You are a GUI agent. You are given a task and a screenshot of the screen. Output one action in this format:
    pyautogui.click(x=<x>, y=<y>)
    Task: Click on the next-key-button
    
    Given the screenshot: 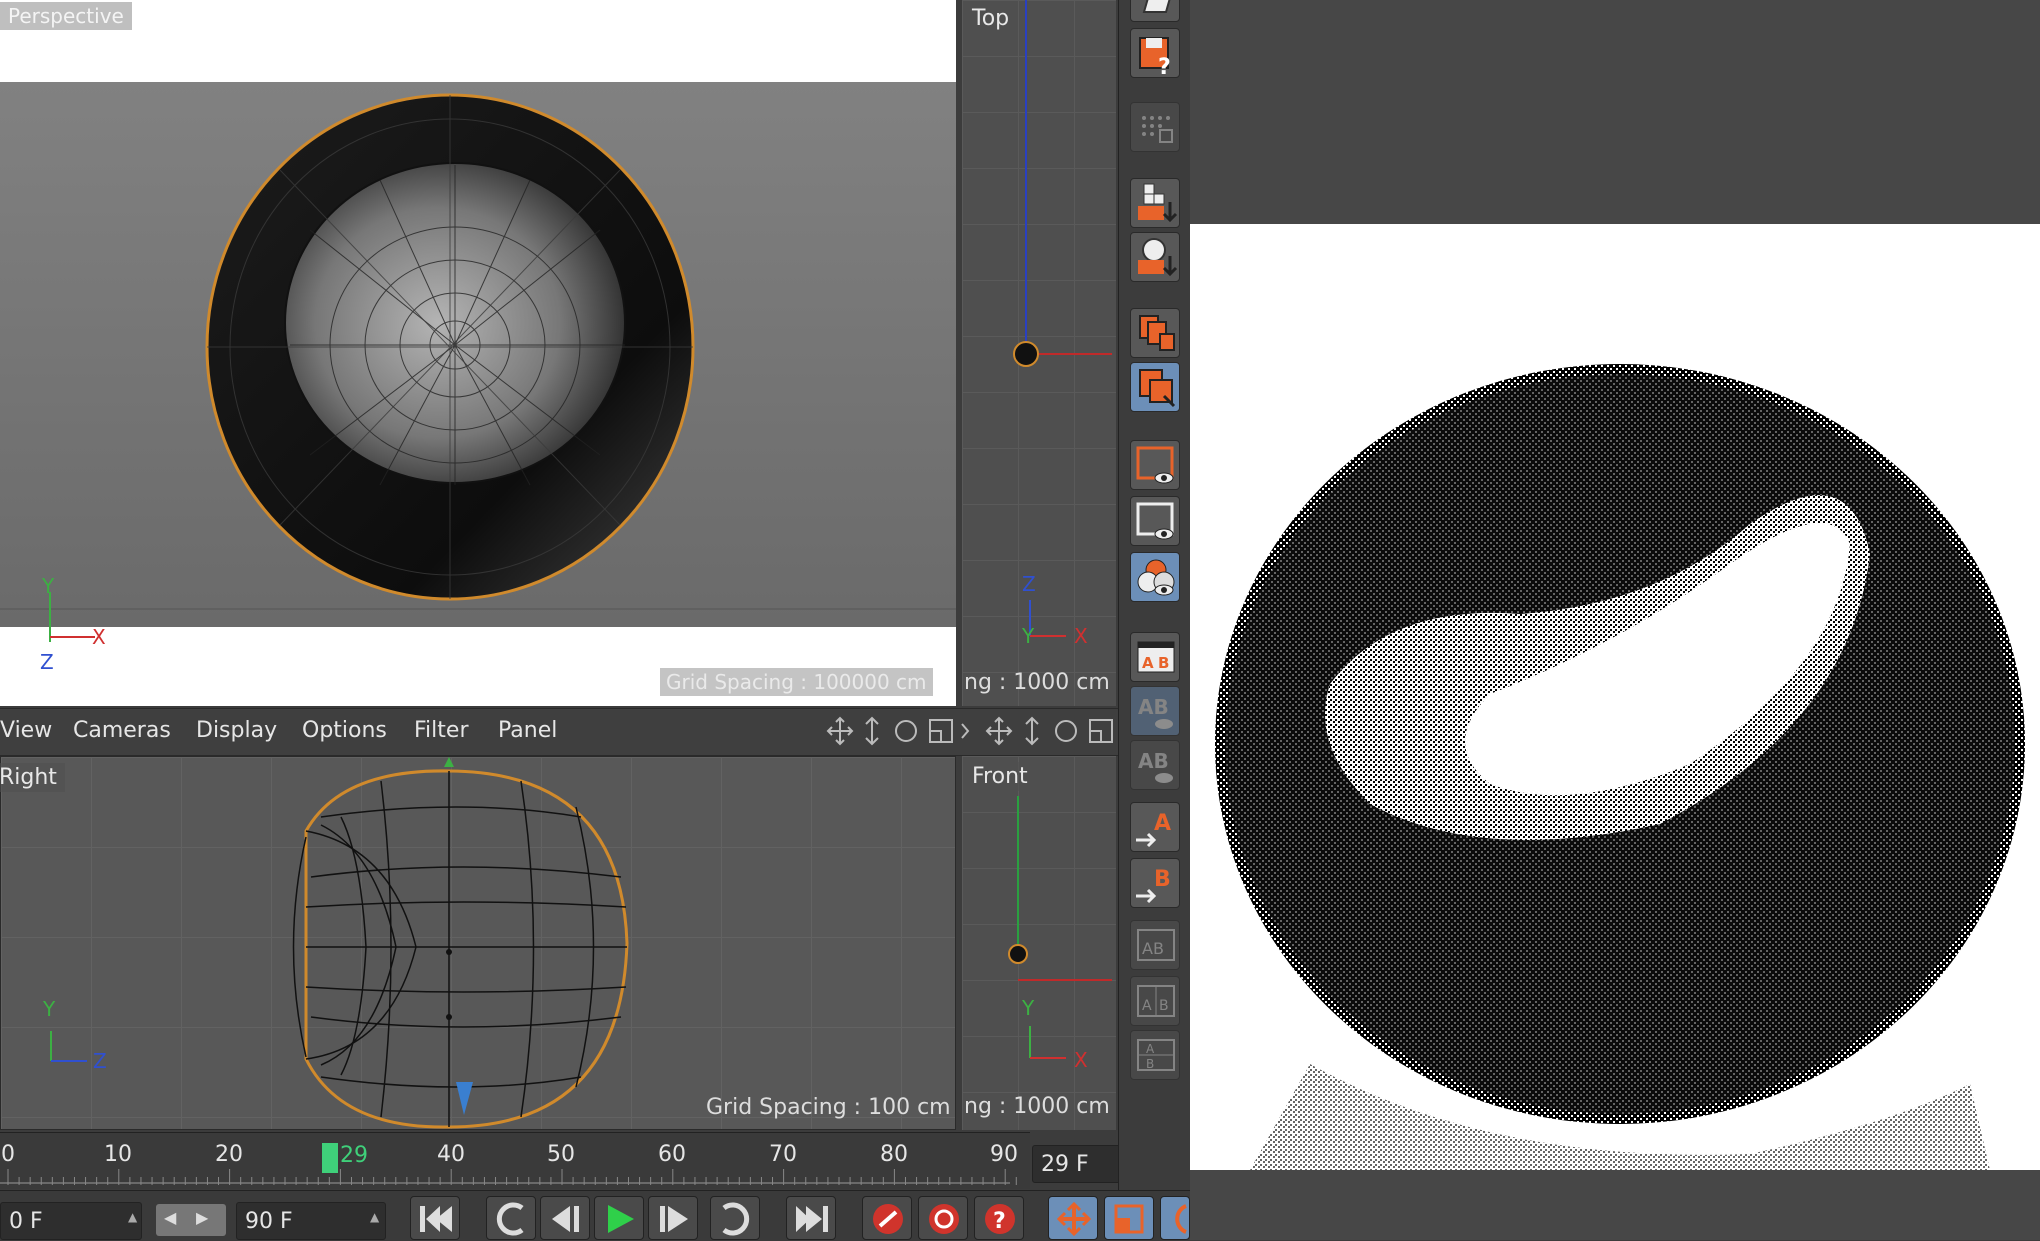 What is the action you would take?
    pyautogui.click(x=735, y=1218)
    